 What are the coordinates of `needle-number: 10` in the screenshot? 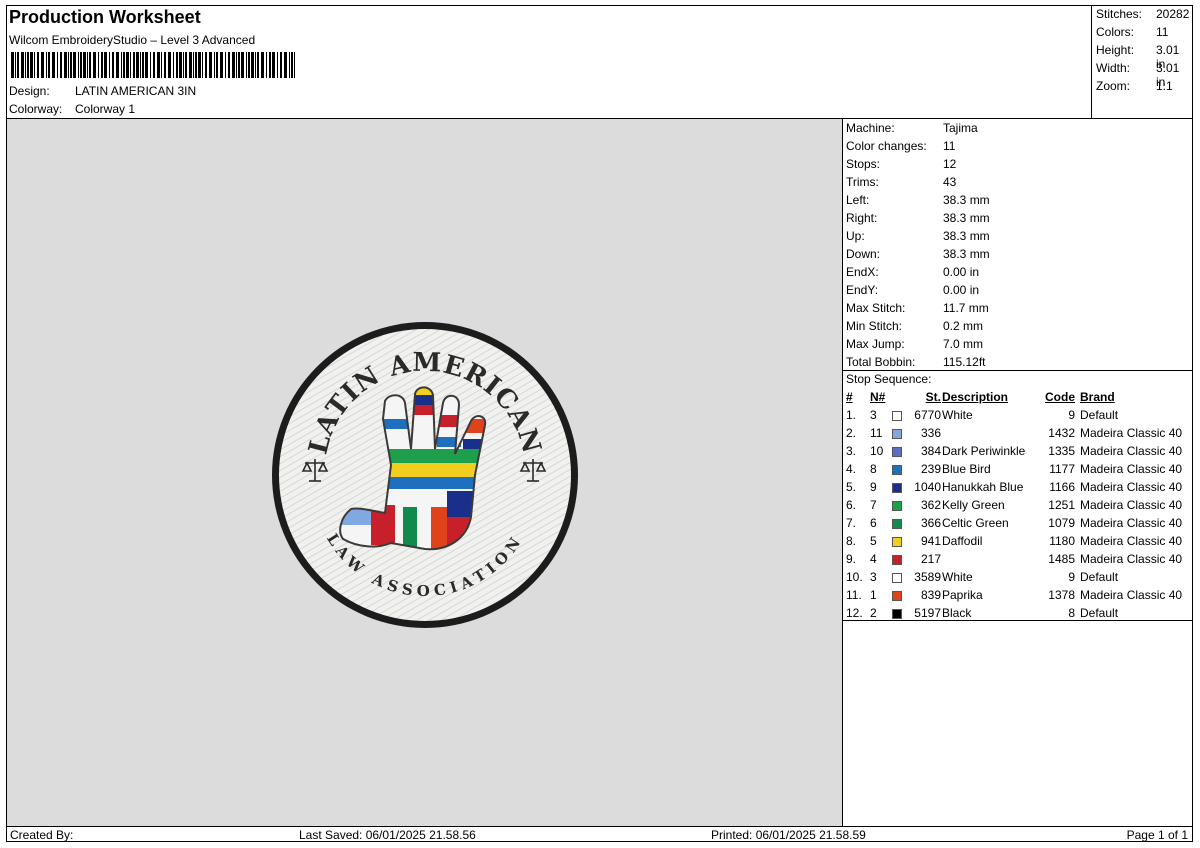 It's located at (877, 451).